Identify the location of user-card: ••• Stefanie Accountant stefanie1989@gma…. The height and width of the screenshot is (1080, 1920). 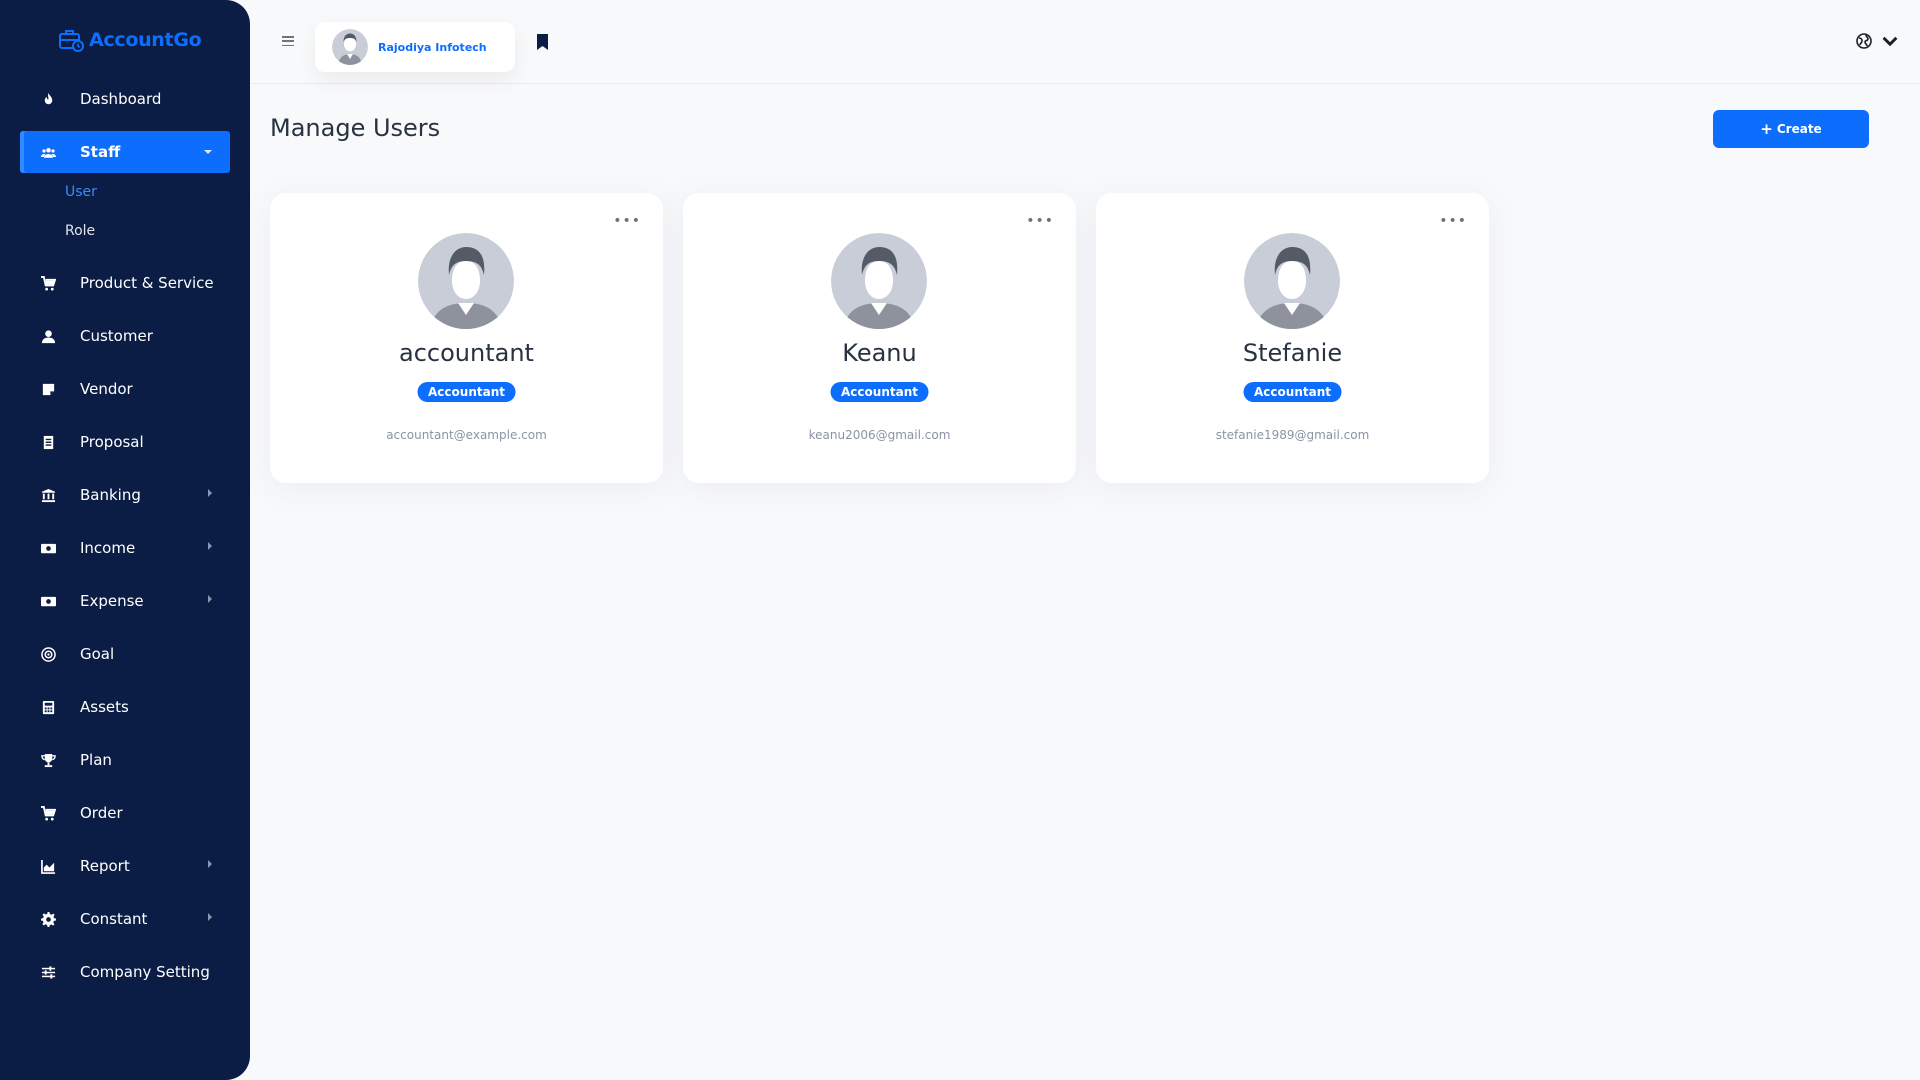
(1292, 338).